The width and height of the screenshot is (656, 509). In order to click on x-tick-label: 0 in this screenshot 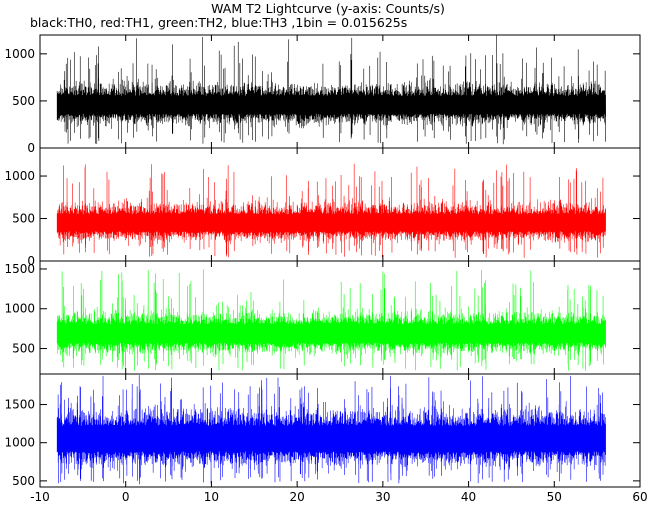, I will do `click(126, 497)`.